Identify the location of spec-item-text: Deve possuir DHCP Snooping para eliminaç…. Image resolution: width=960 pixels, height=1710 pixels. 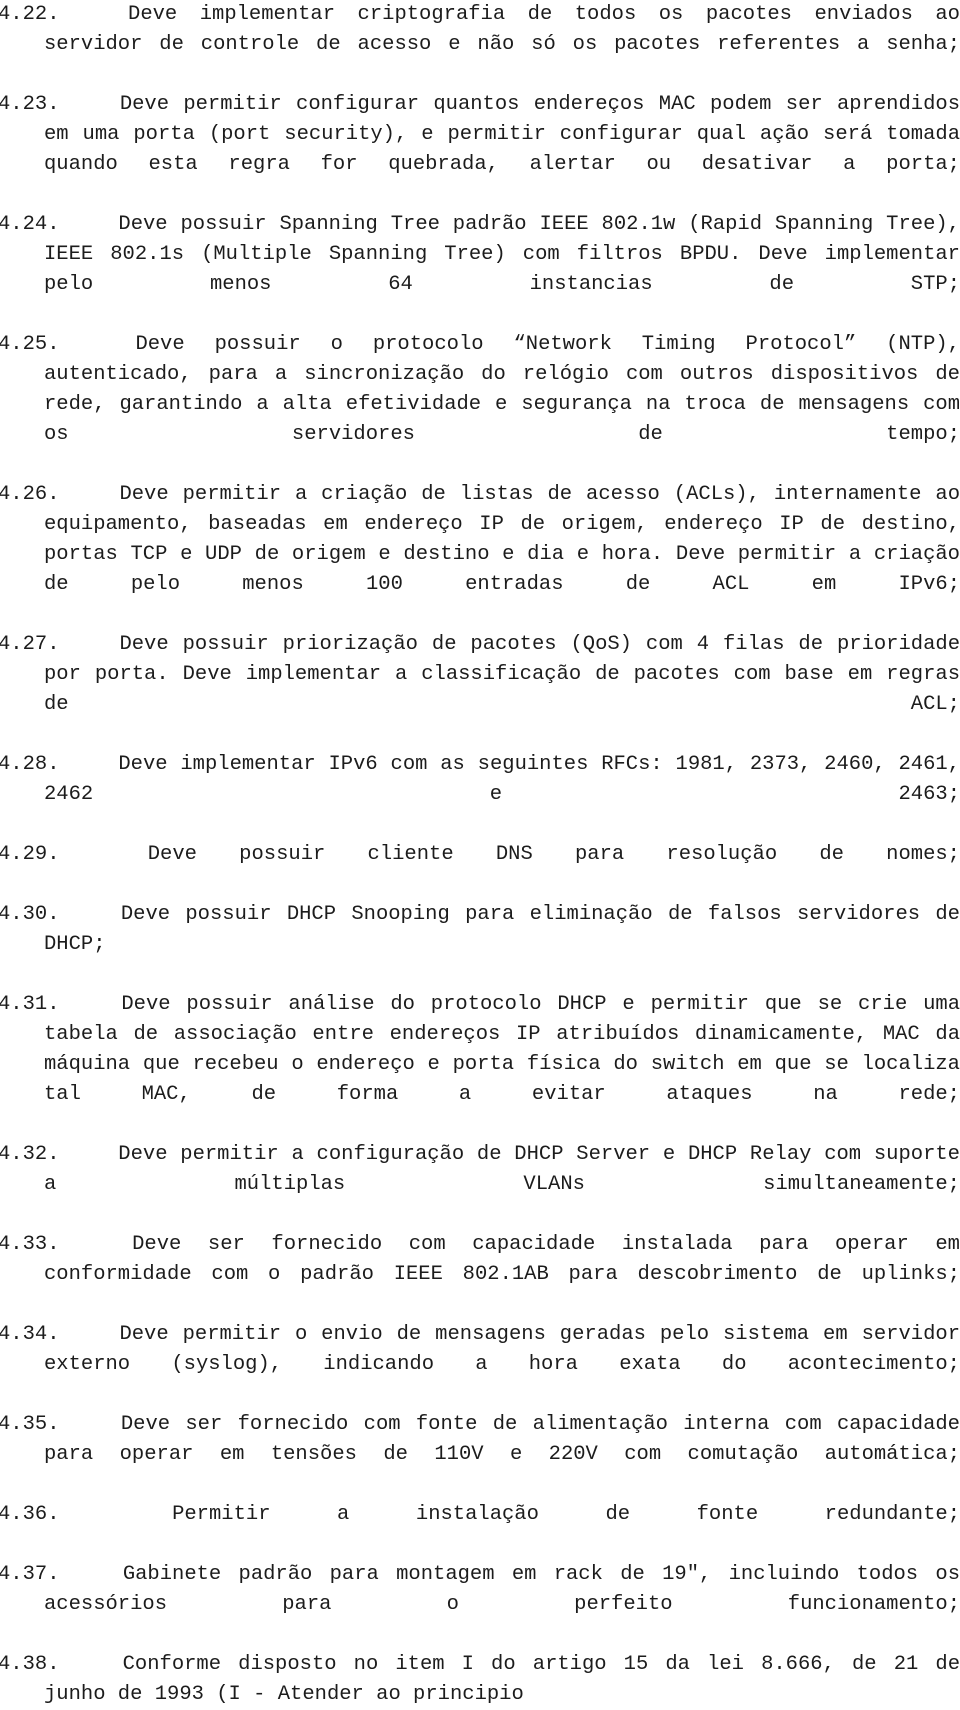
(502, 929).